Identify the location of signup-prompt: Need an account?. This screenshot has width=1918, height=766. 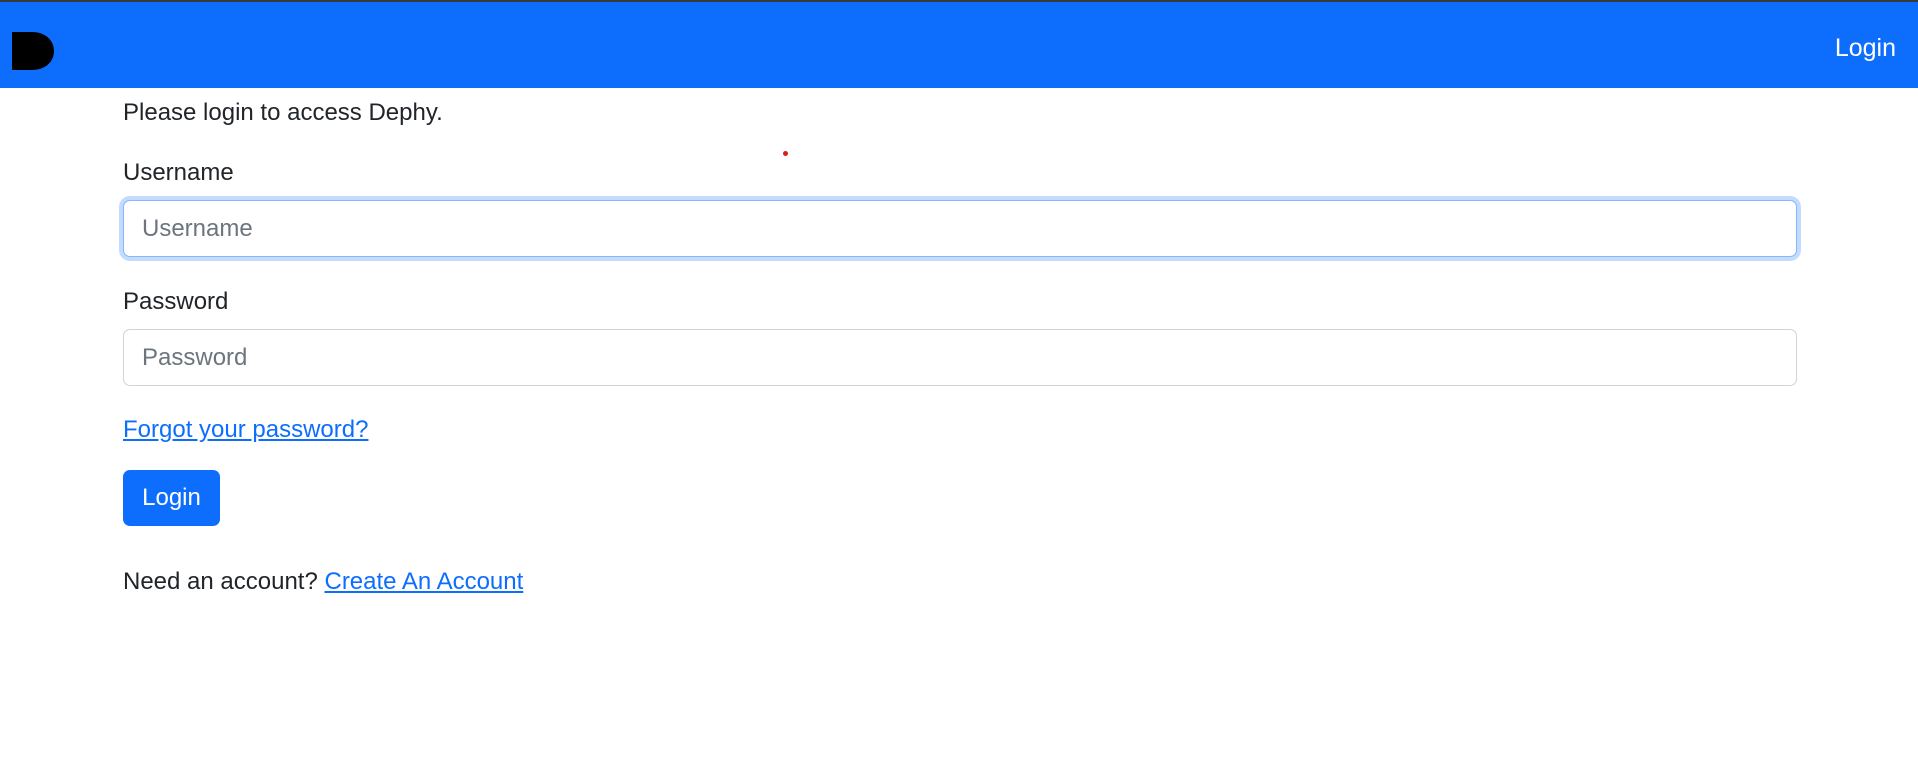
(220, 581).